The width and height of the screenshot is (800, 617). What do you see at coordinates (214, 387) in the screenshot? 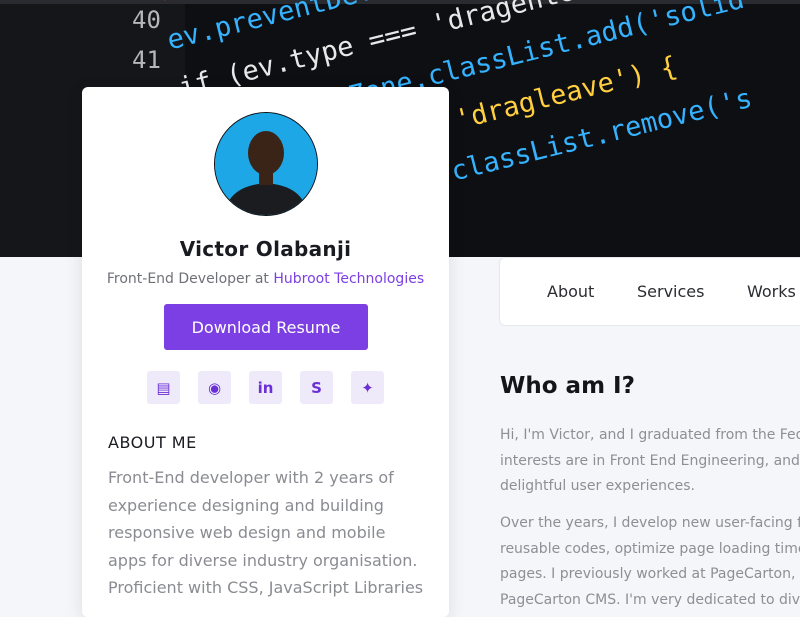
I see `github-icon: ◉` at bounding box center [214, 387].